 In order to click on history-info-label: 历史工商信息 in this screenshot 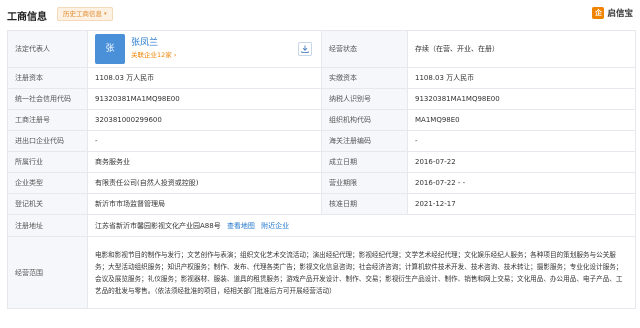, I will do `click(82, 14)`.